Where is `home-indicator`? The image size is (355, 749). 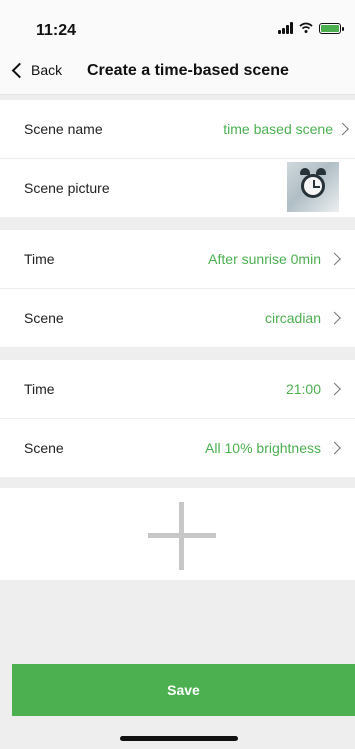 home-indicator is located at coordinates (179, 738).